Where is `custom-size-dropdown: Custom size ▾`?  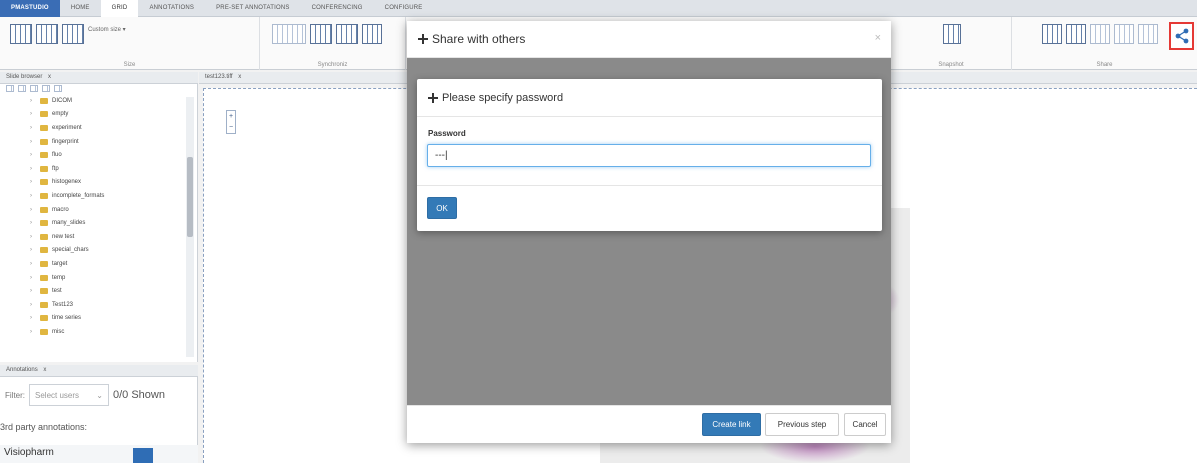
custom-size-dropdown: Custom size ▾ is located at coordinates (107, 29).